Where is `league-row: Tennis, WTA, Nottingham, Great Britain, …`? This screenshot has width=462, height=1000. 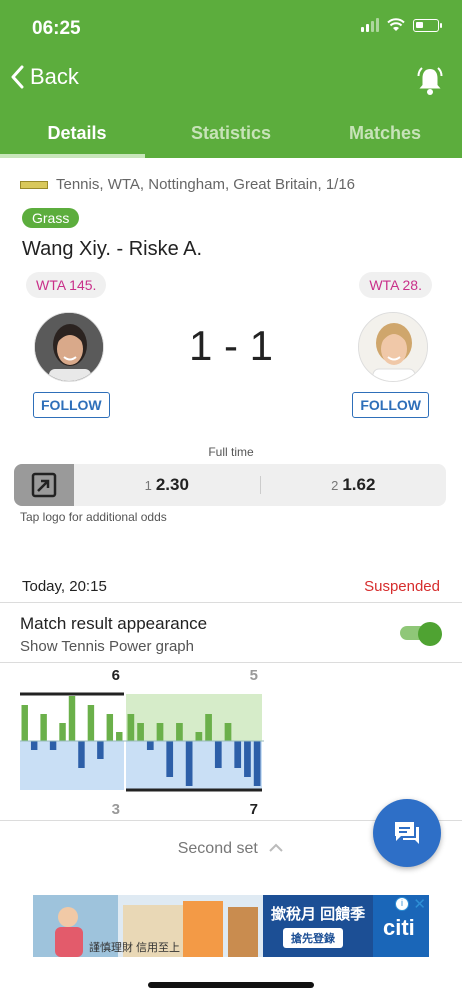
league-row: Tennis, WTA, Nottingham, Great Britain, … is located at coordinates (187, 184).